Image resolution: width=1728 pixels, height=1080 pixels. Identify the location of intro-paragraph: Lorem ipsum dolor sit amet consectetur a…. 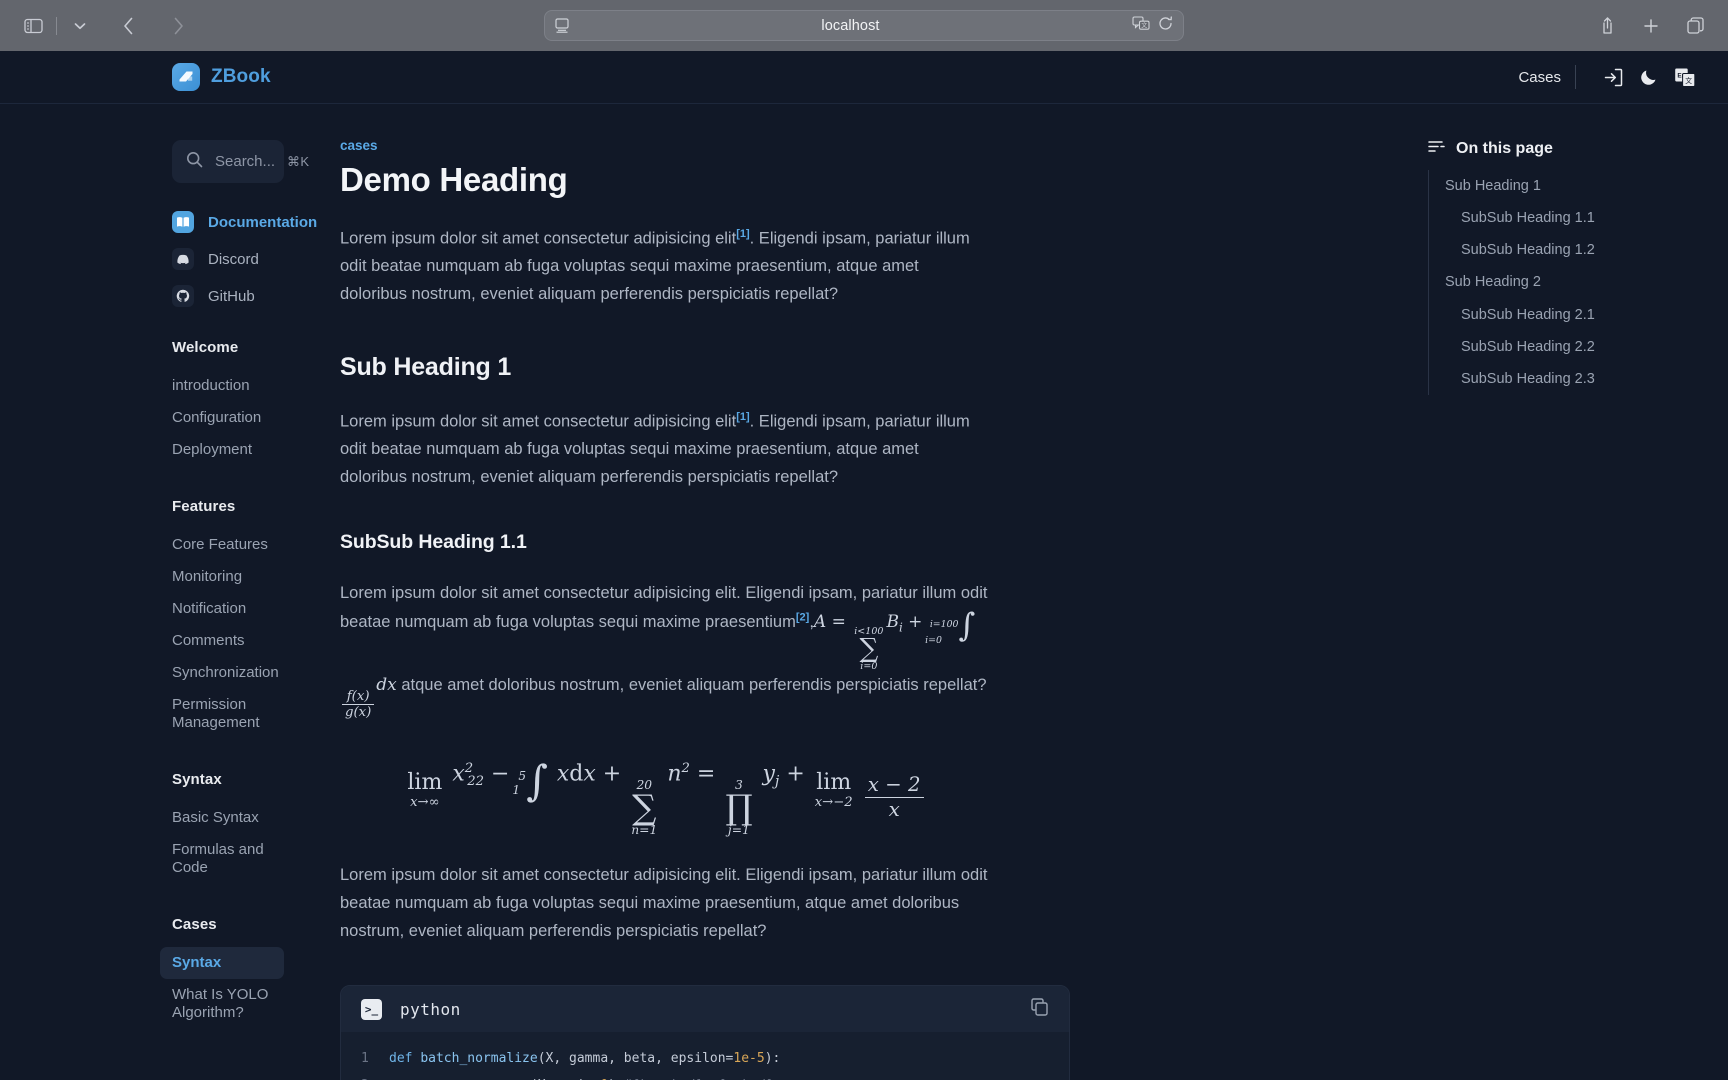
(665, 267).